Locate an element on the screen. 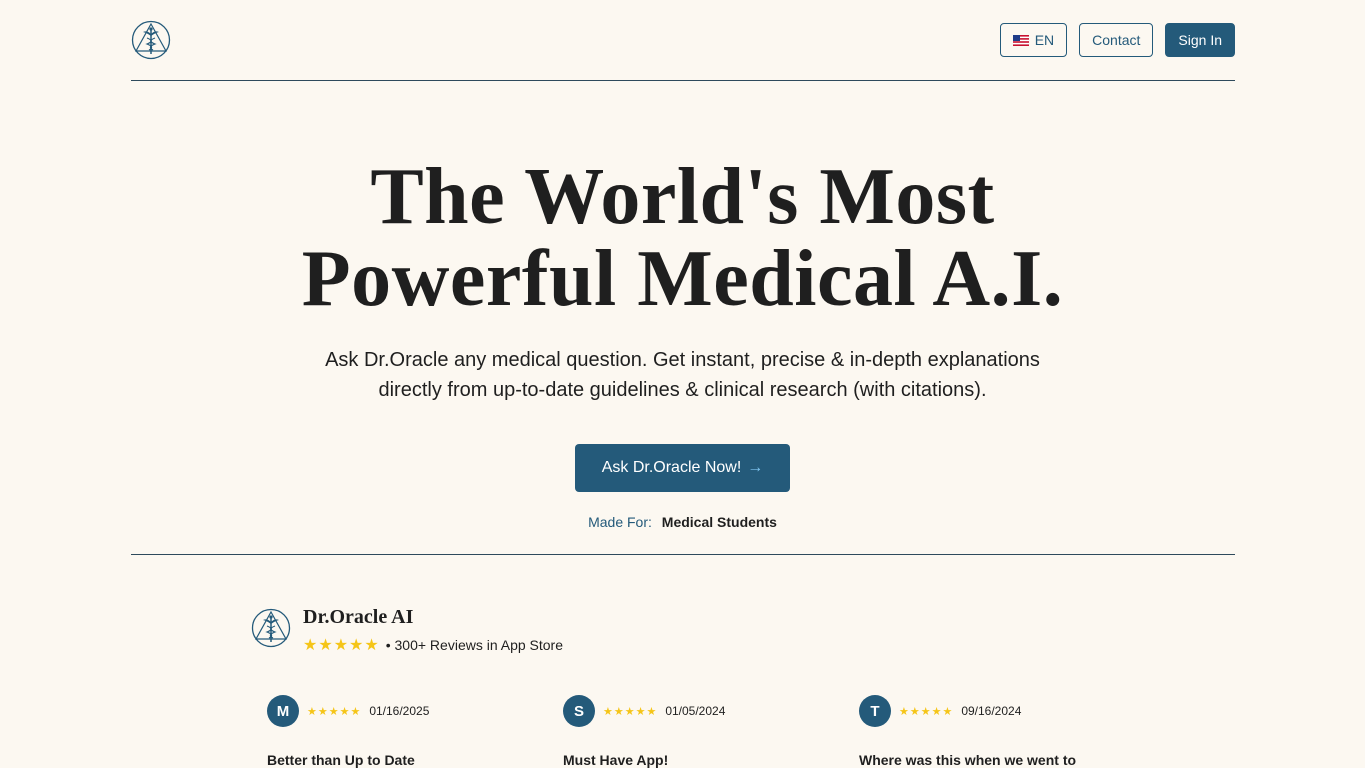  arrow-right-icon: → is located at coordinates (755, 467).